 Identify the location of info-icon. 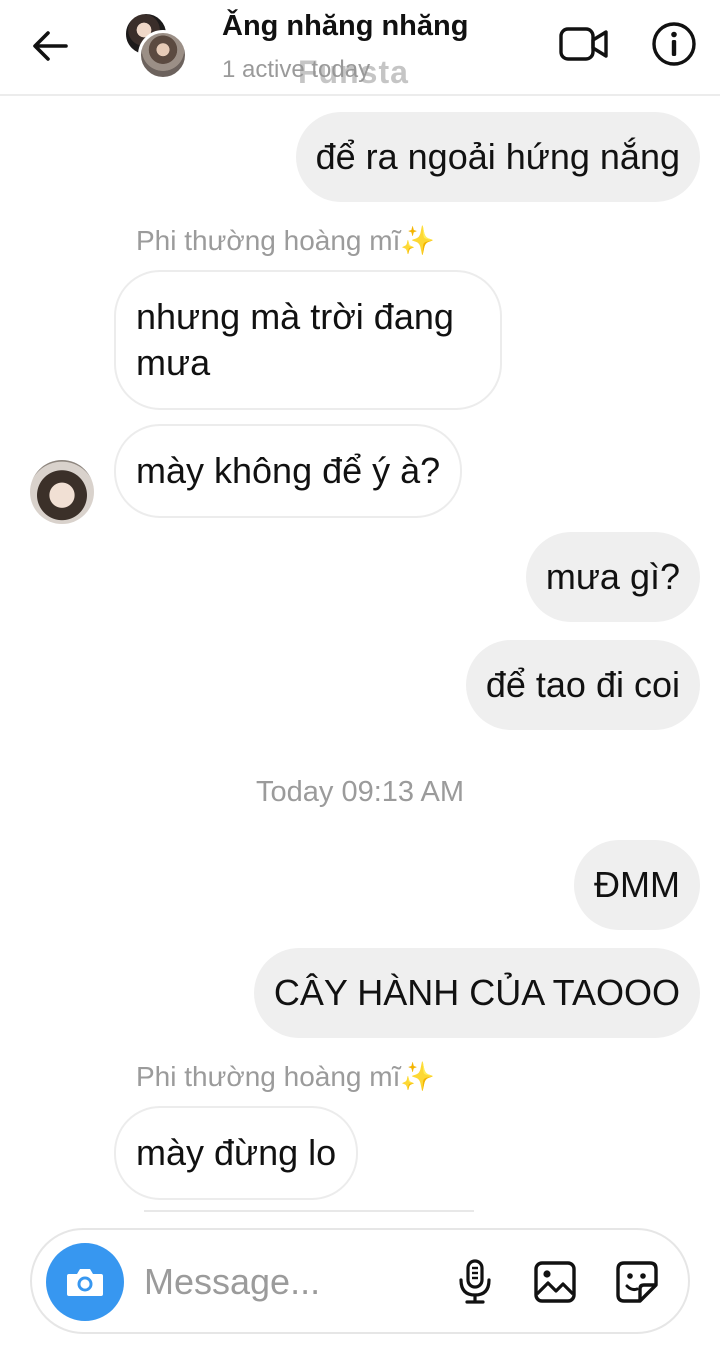
(674, 44).